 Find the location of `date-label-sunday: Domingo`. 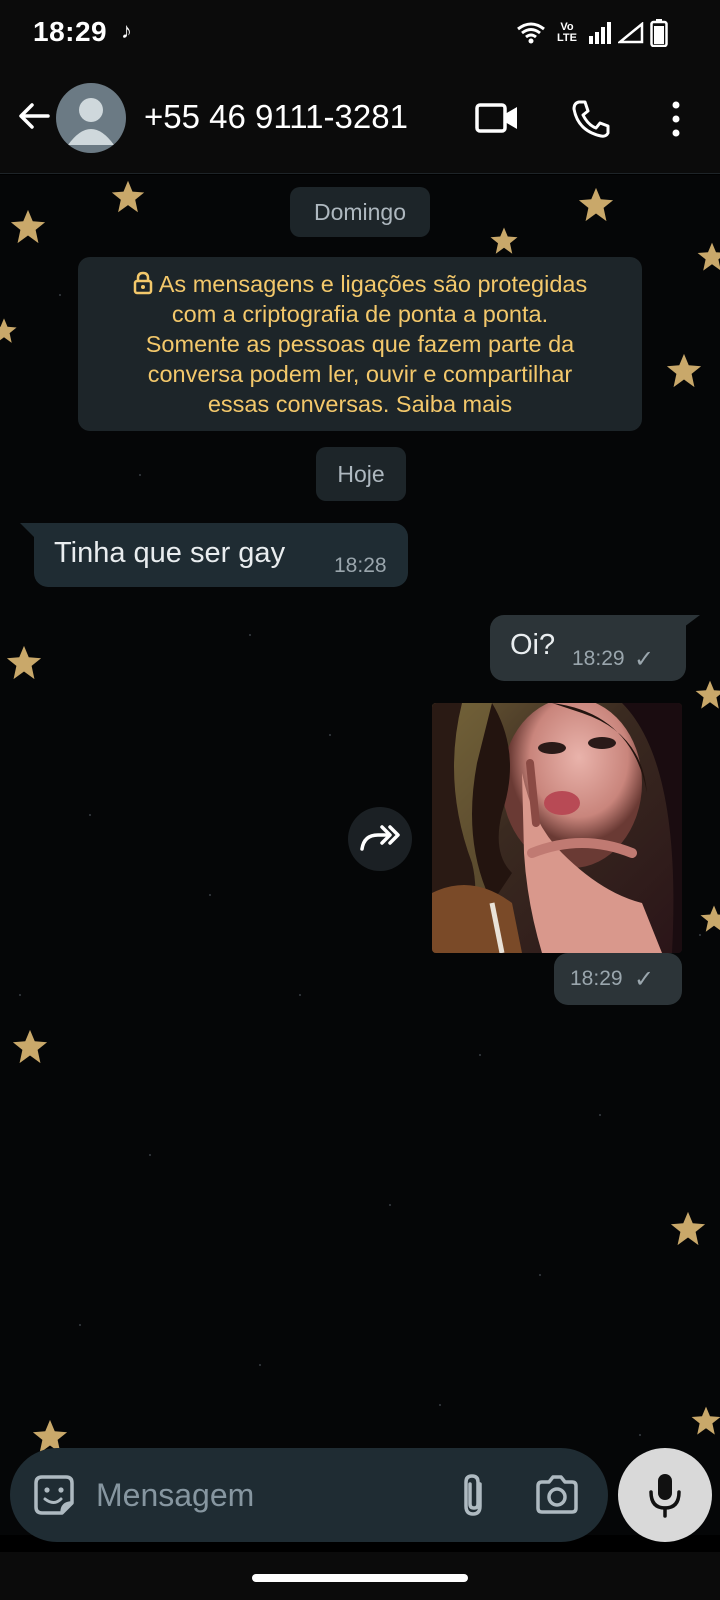

date-label-sunday: Domingo is located at coordinates (360, 212).